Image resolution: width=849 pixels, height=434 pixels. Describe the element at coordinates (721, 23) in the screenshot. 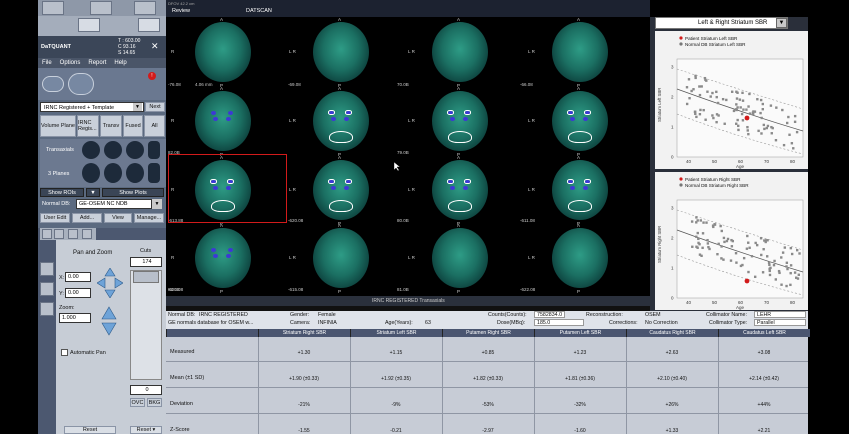

I see `plot-selector: Left & Right Striatum SBR` at that location.